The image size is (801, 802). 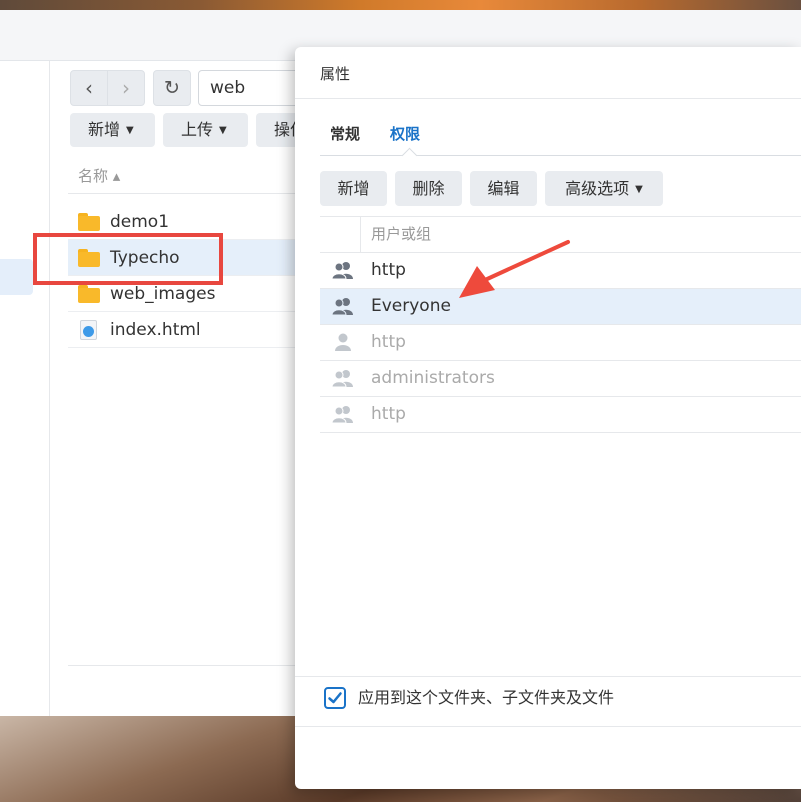 What do you see at coordinates (503, 188) in the screenshot?
I see `edit-button: 编辑` at bounding box center [503, 188].